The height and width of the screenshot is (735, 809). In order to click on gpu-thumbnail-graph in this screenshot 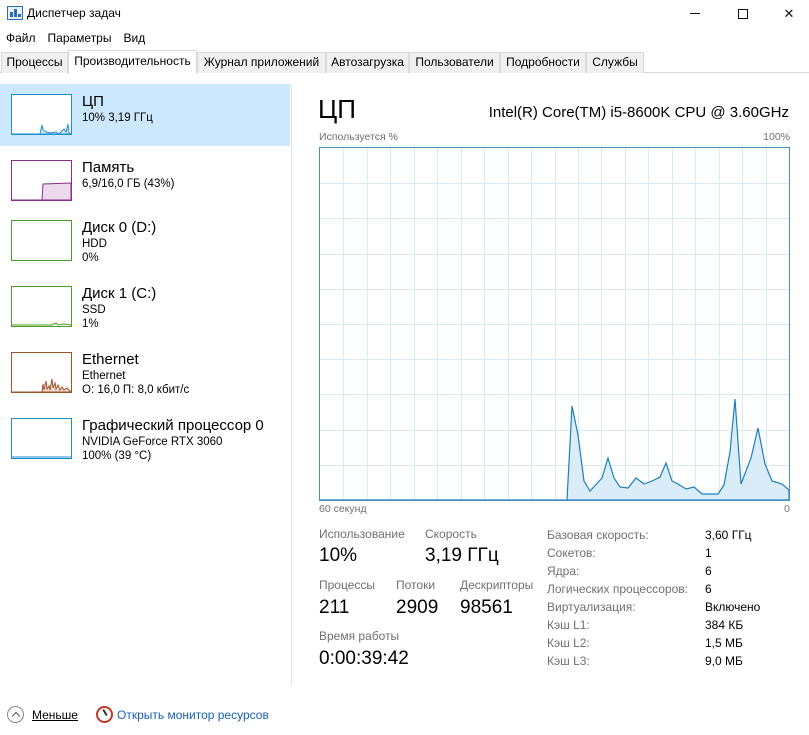, I will do `click(41, 438)`.